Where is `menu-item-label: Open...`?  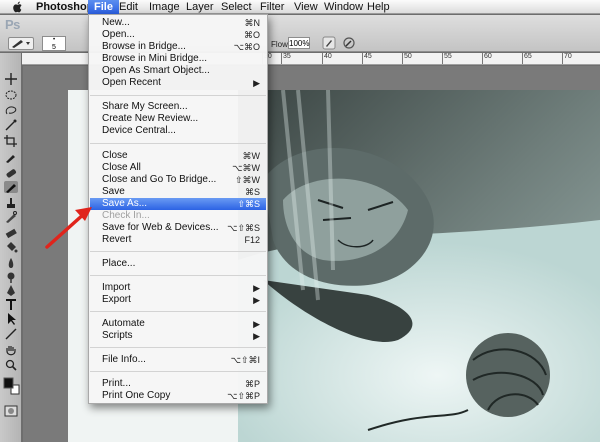
menu-item-label: Open... is located at coordinates (118, 34).